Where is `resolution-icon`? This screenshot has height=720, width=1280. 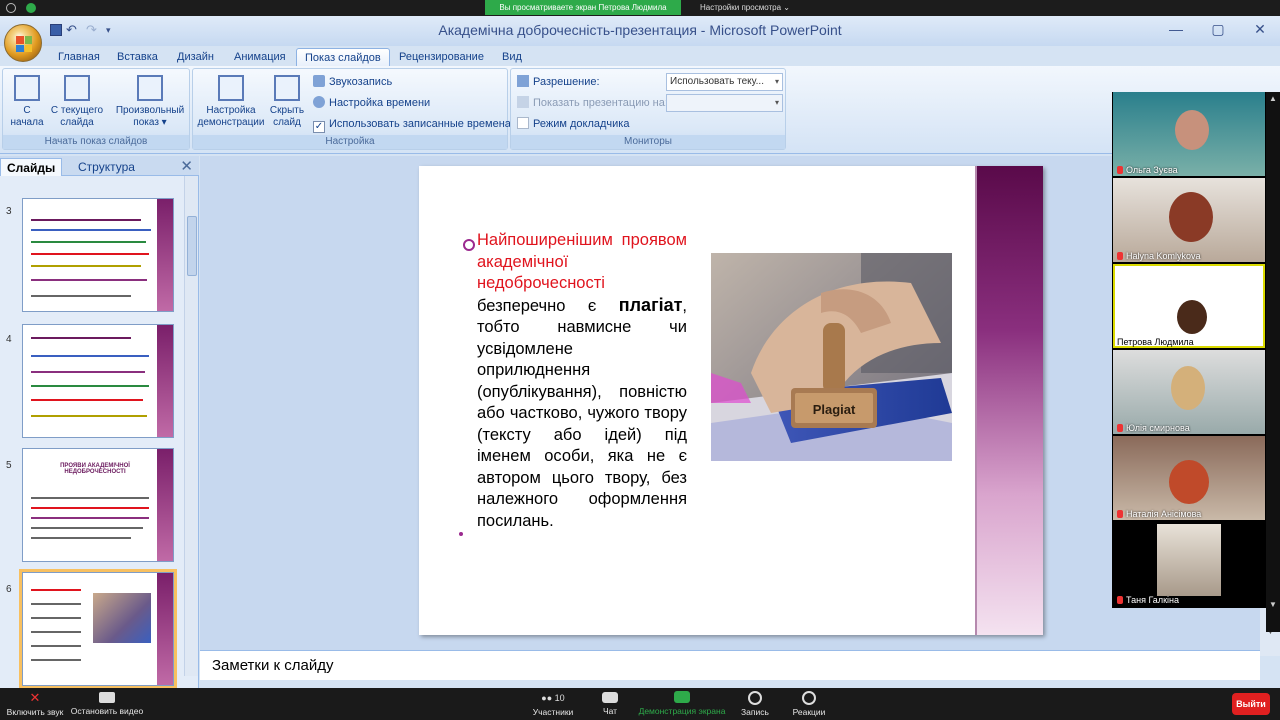 resolution-icon is located at coordinates (523, 81).